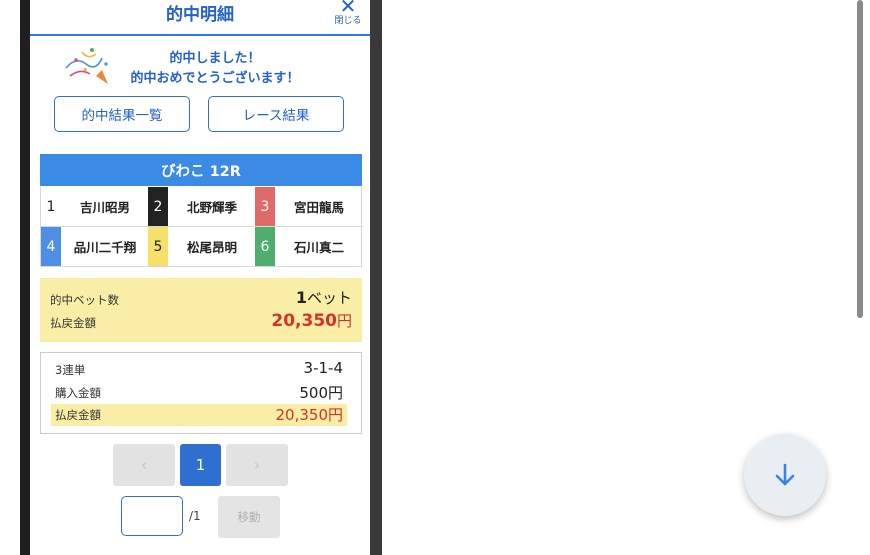 This screenshot has height=555, width=870. I want to click on congrats-message: 的中しました！ 的中おめでとうございます！, so click(200, 66).